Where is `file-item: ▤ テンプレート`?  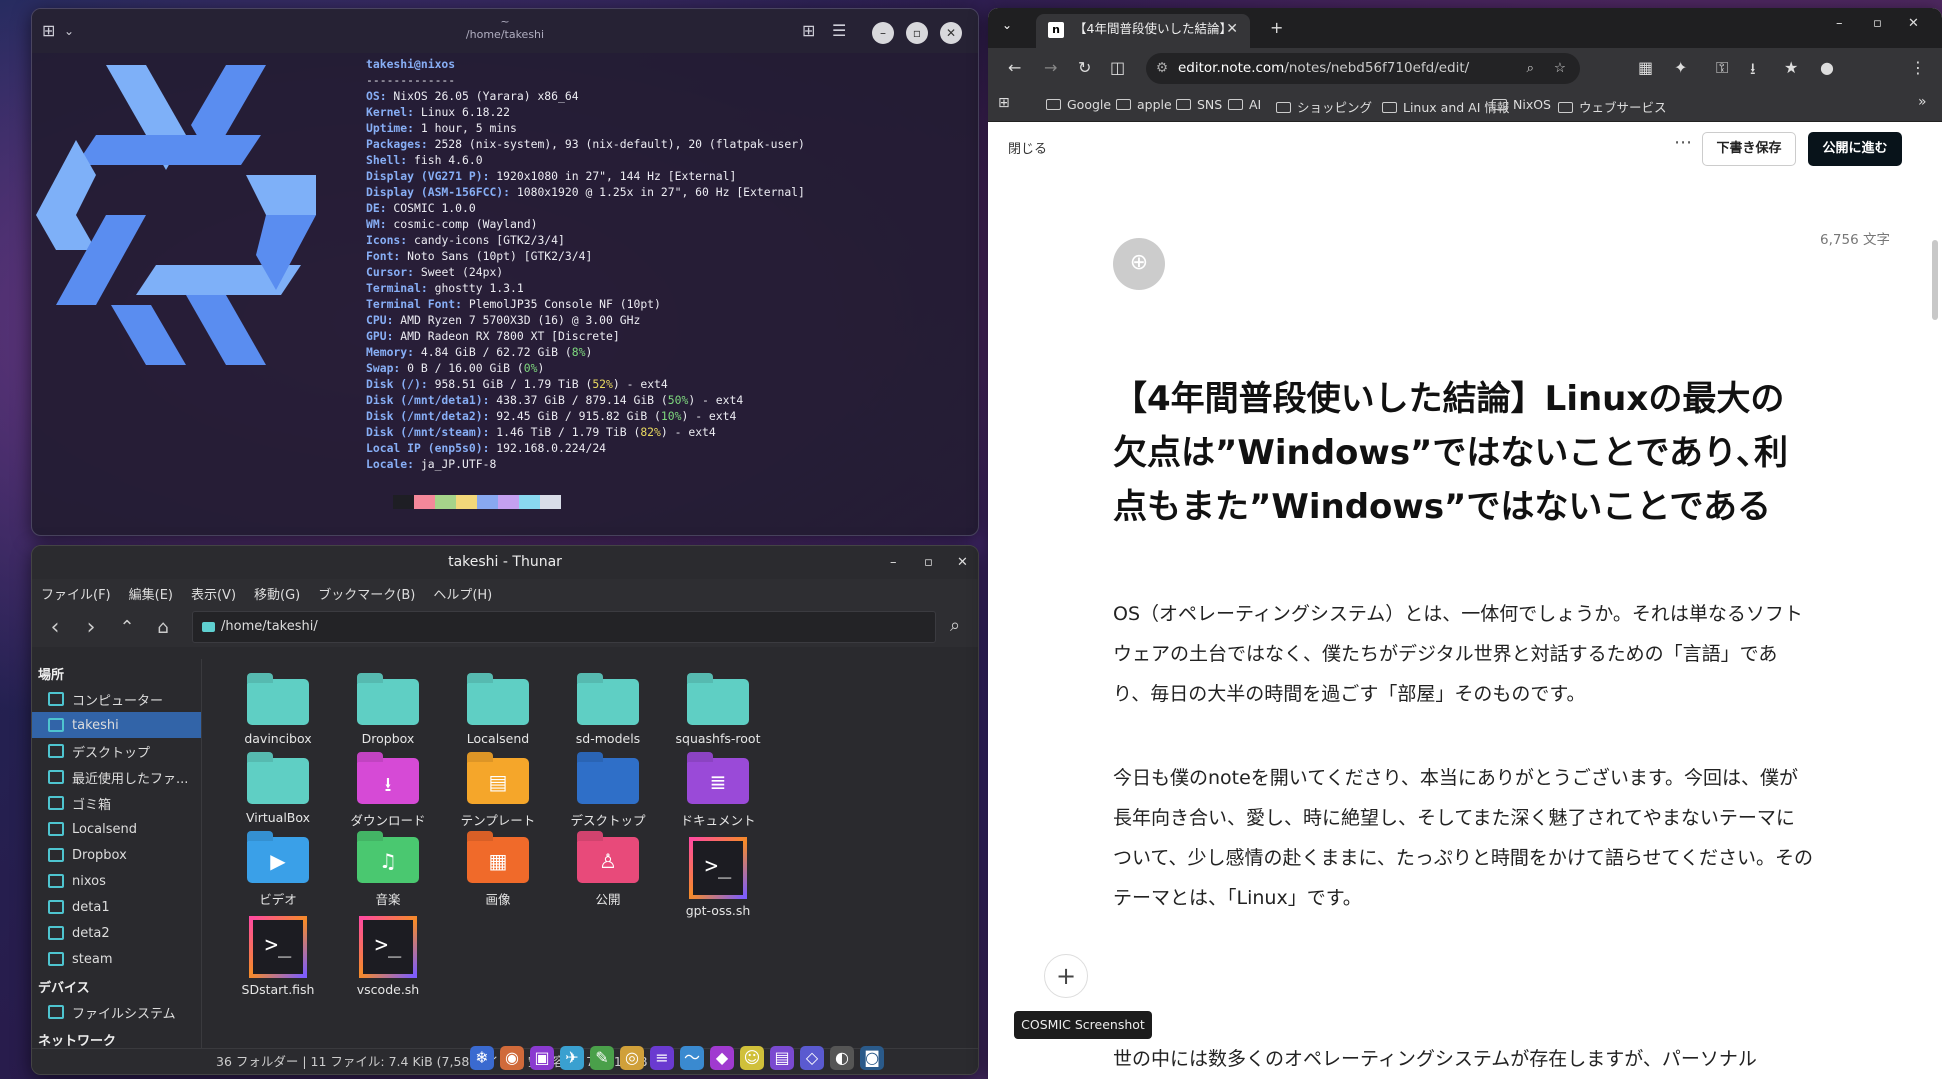 file-item: ▤ テンプレート is located at coordinates (498, 793).